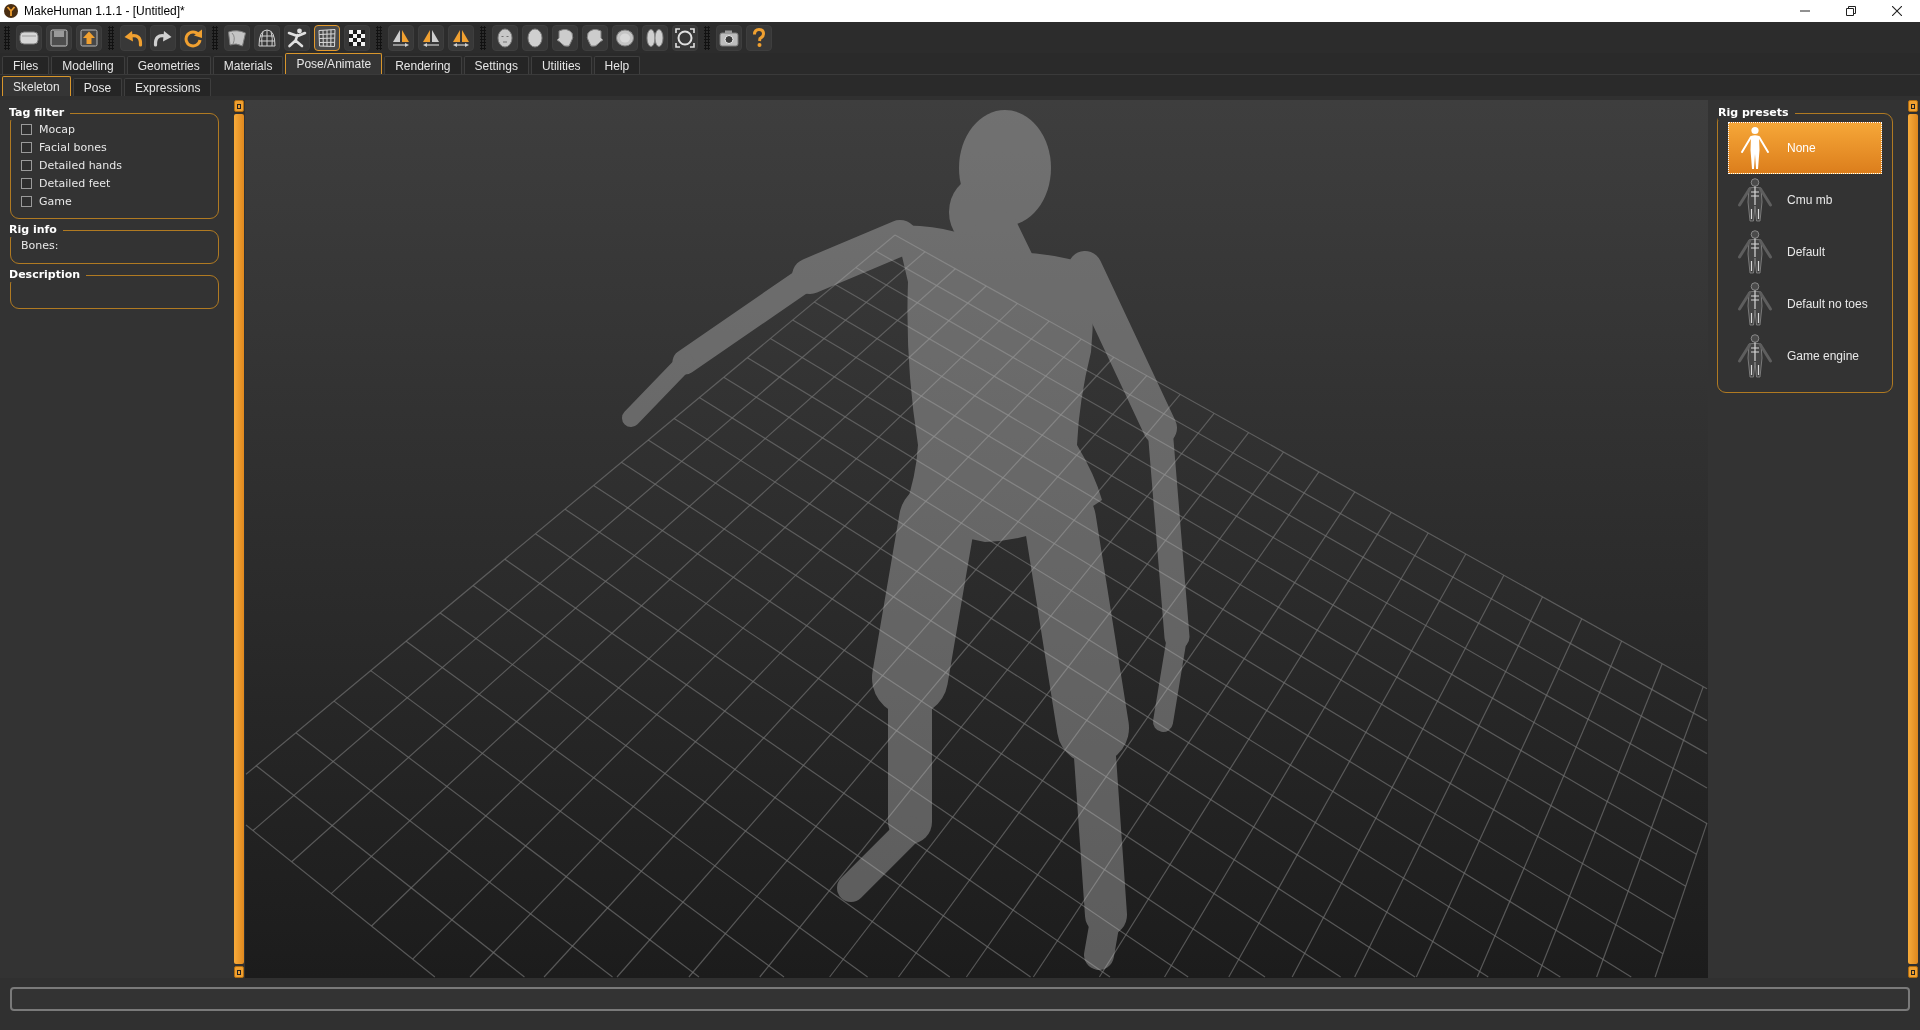 The width and height of the screenshot is (1920, 1030). What do you see at coordinates (75, 183) in the screenshot?
I see `checkbox-label: Detailed feet` at bounding box center [75, 183].